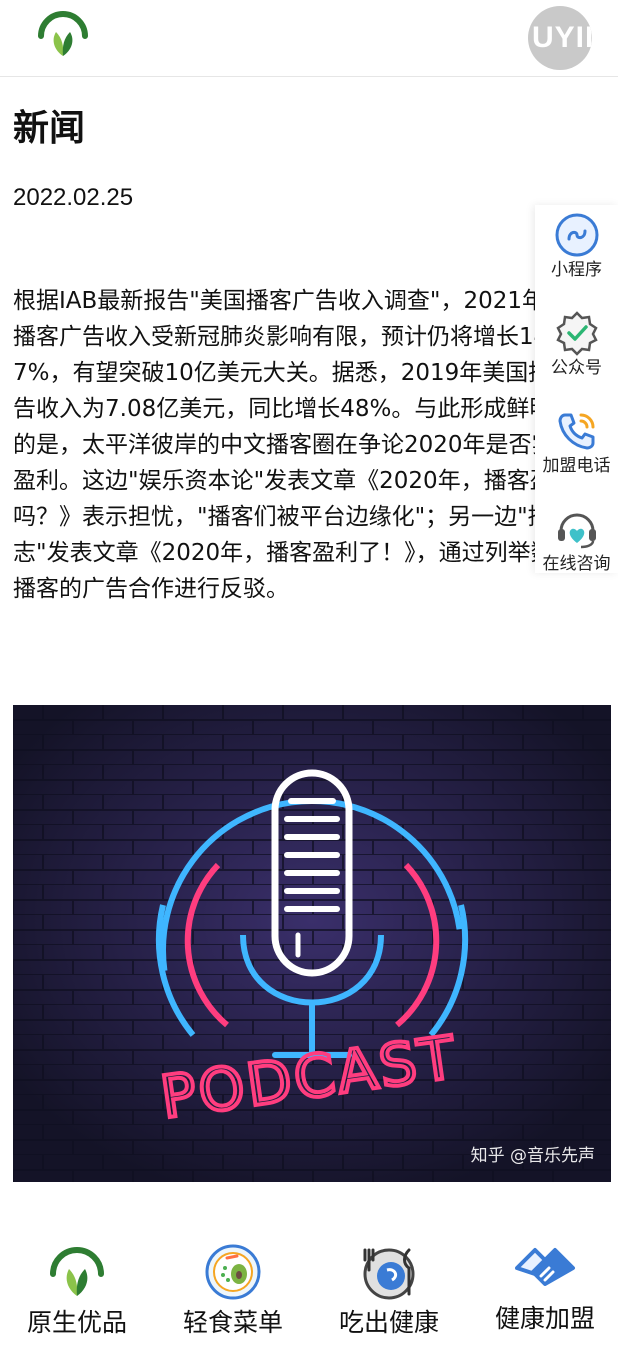  I want to click on article-date: 2022.02.25, so click(73, 197).